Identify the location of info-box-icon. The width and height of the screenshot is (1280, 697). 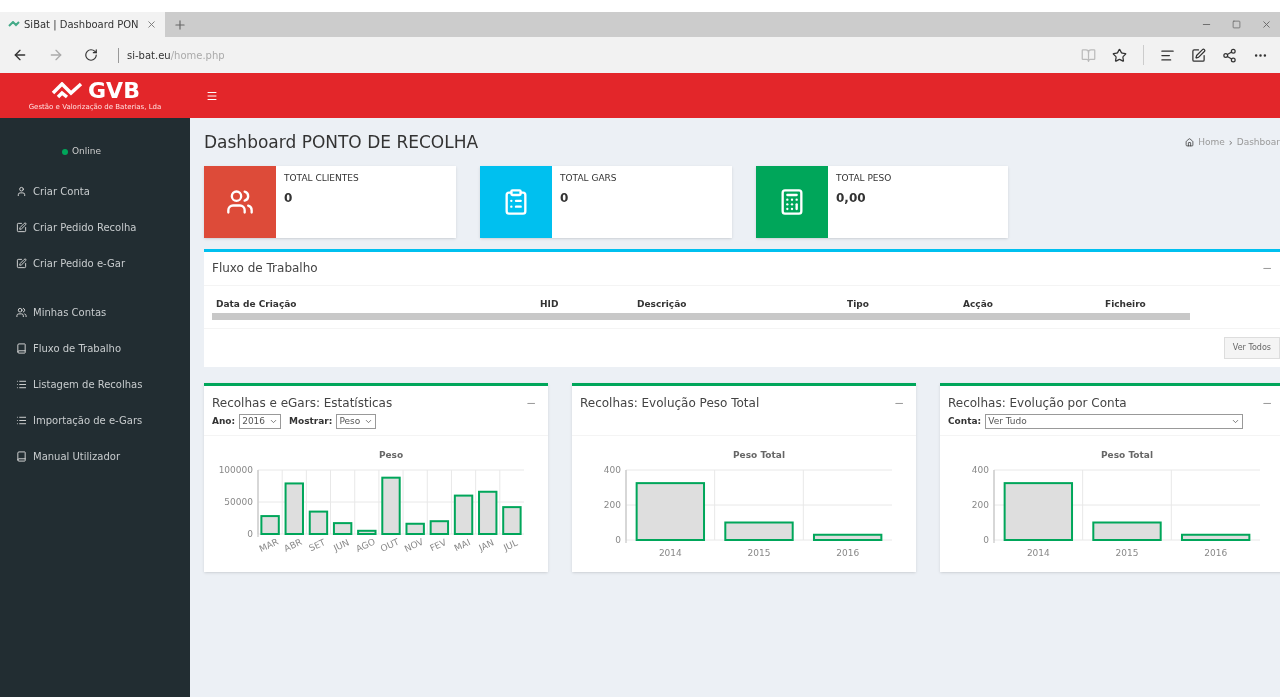
(240, 201).